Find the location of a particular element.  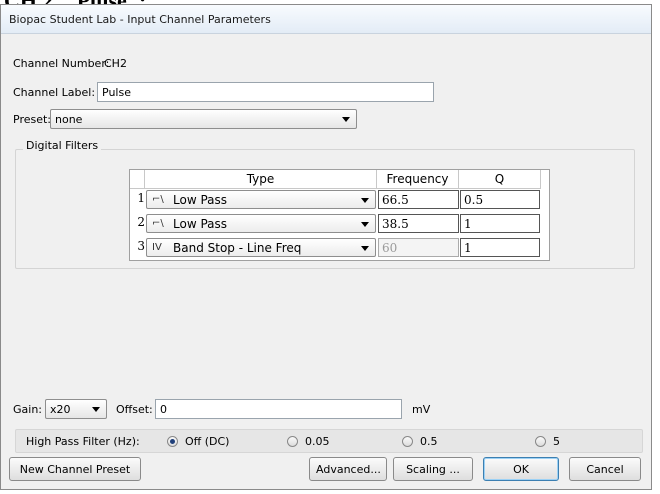

gain-value: x20 is located at coordinates (60, 409).